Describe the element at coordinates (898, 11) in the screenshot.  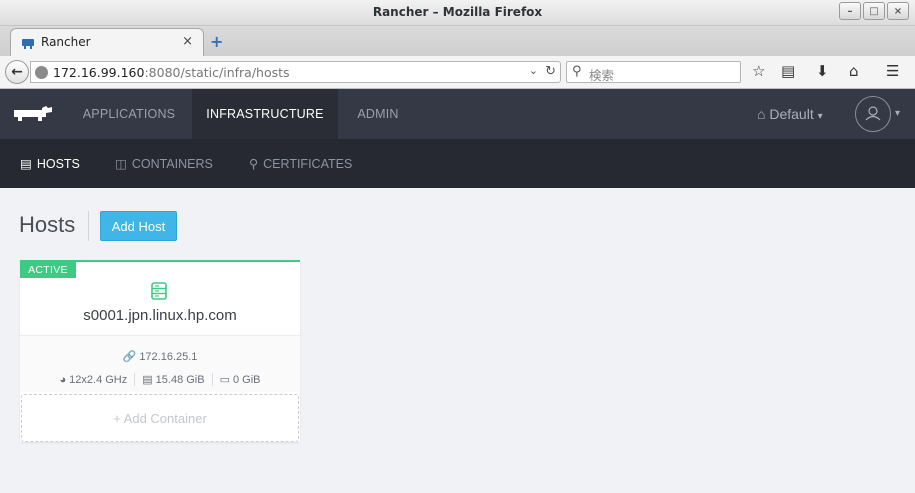
I see `close-window-button: ×` at that location.